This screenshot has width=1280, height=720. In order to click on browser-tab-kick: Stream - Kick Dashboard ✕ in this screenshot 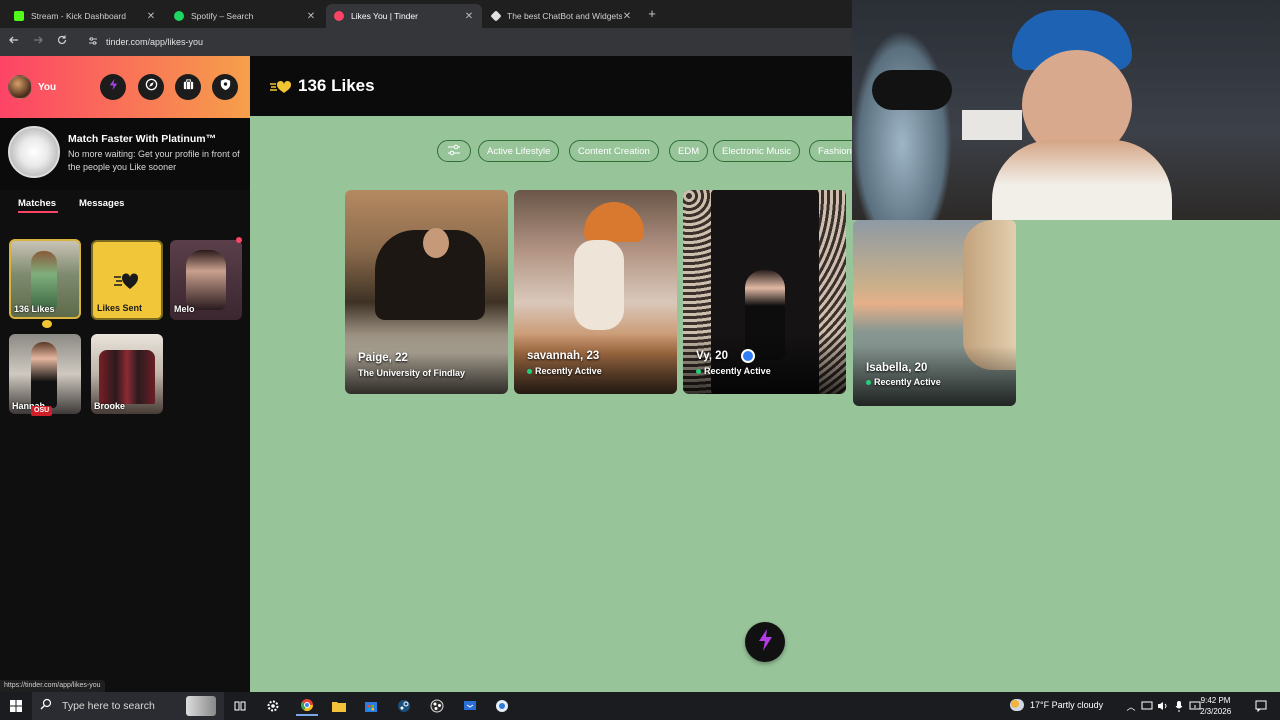, I will do `click(85, 16)`.